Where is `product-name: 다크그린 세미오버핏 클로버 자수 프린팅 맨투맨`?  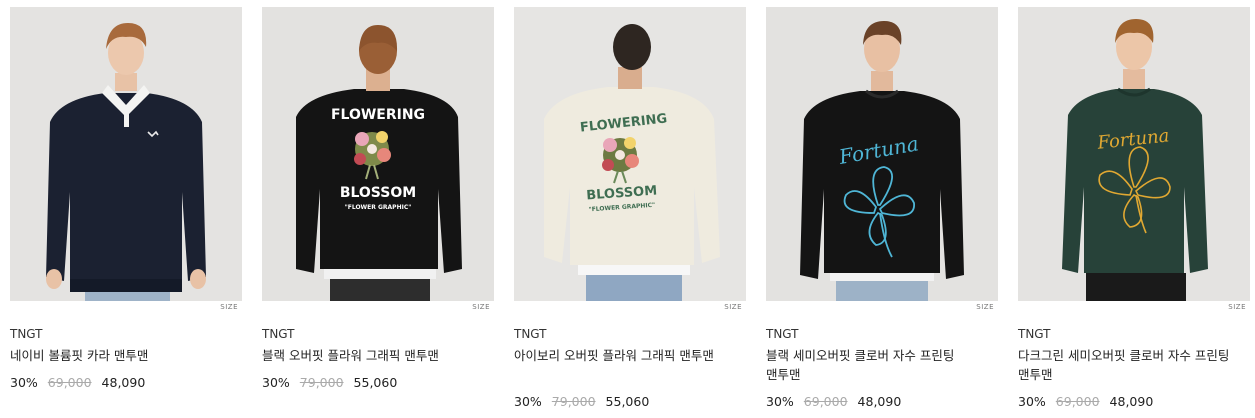
product-name: 다크그린 세미오버핏 클로버 자수 프린팅 맨투맨 is located at coordinates (1125, 365).